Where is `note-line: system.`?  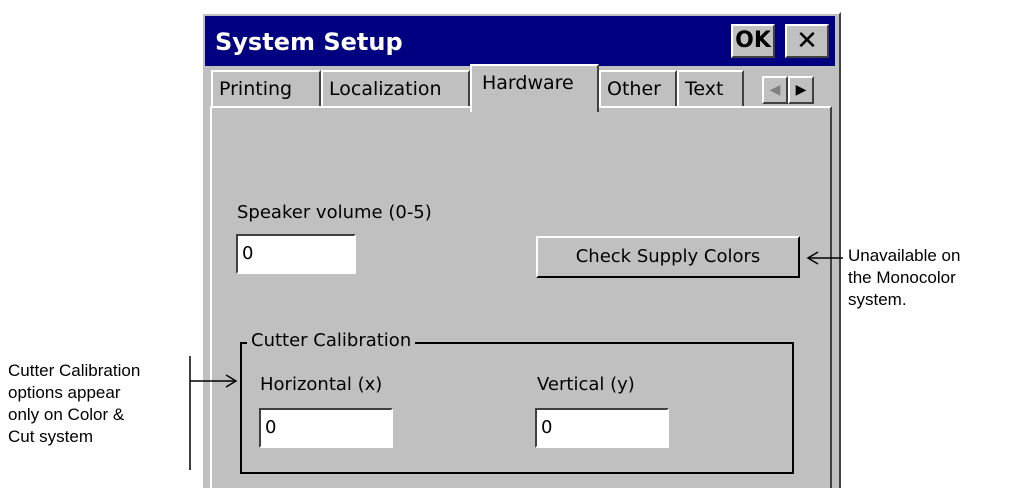
note-line: system. is located at coordinates (877, 299).